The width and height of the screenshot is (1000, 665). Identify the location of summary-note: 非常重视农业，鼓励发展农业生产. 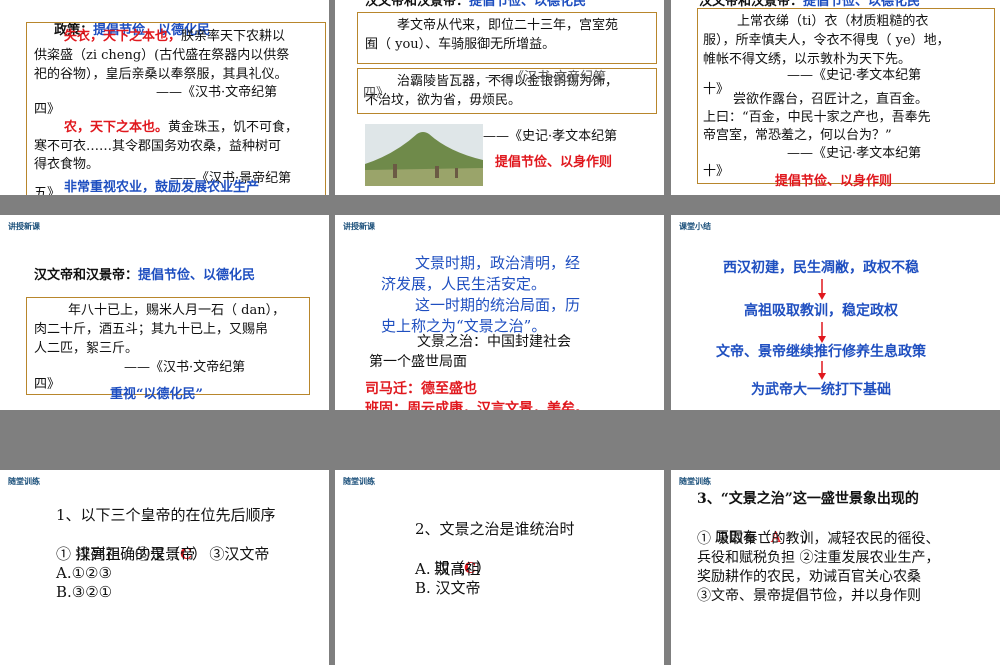
(162, 187).